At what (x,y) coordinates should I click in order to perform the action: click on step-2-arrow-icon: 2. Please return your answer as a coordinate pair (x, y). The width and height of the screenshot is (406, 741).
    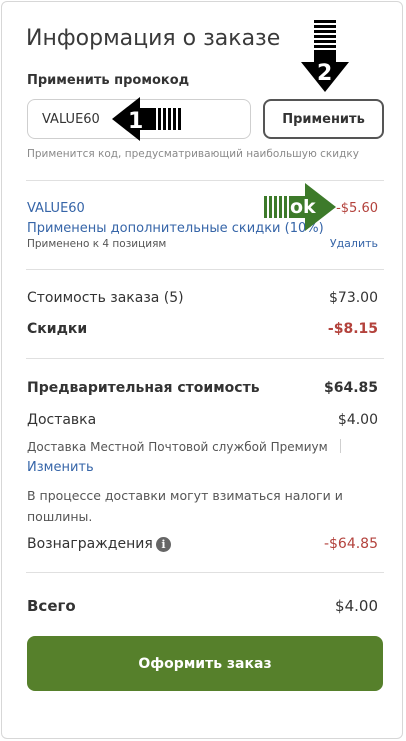
    Looking at the image, I should click on (325, 56).